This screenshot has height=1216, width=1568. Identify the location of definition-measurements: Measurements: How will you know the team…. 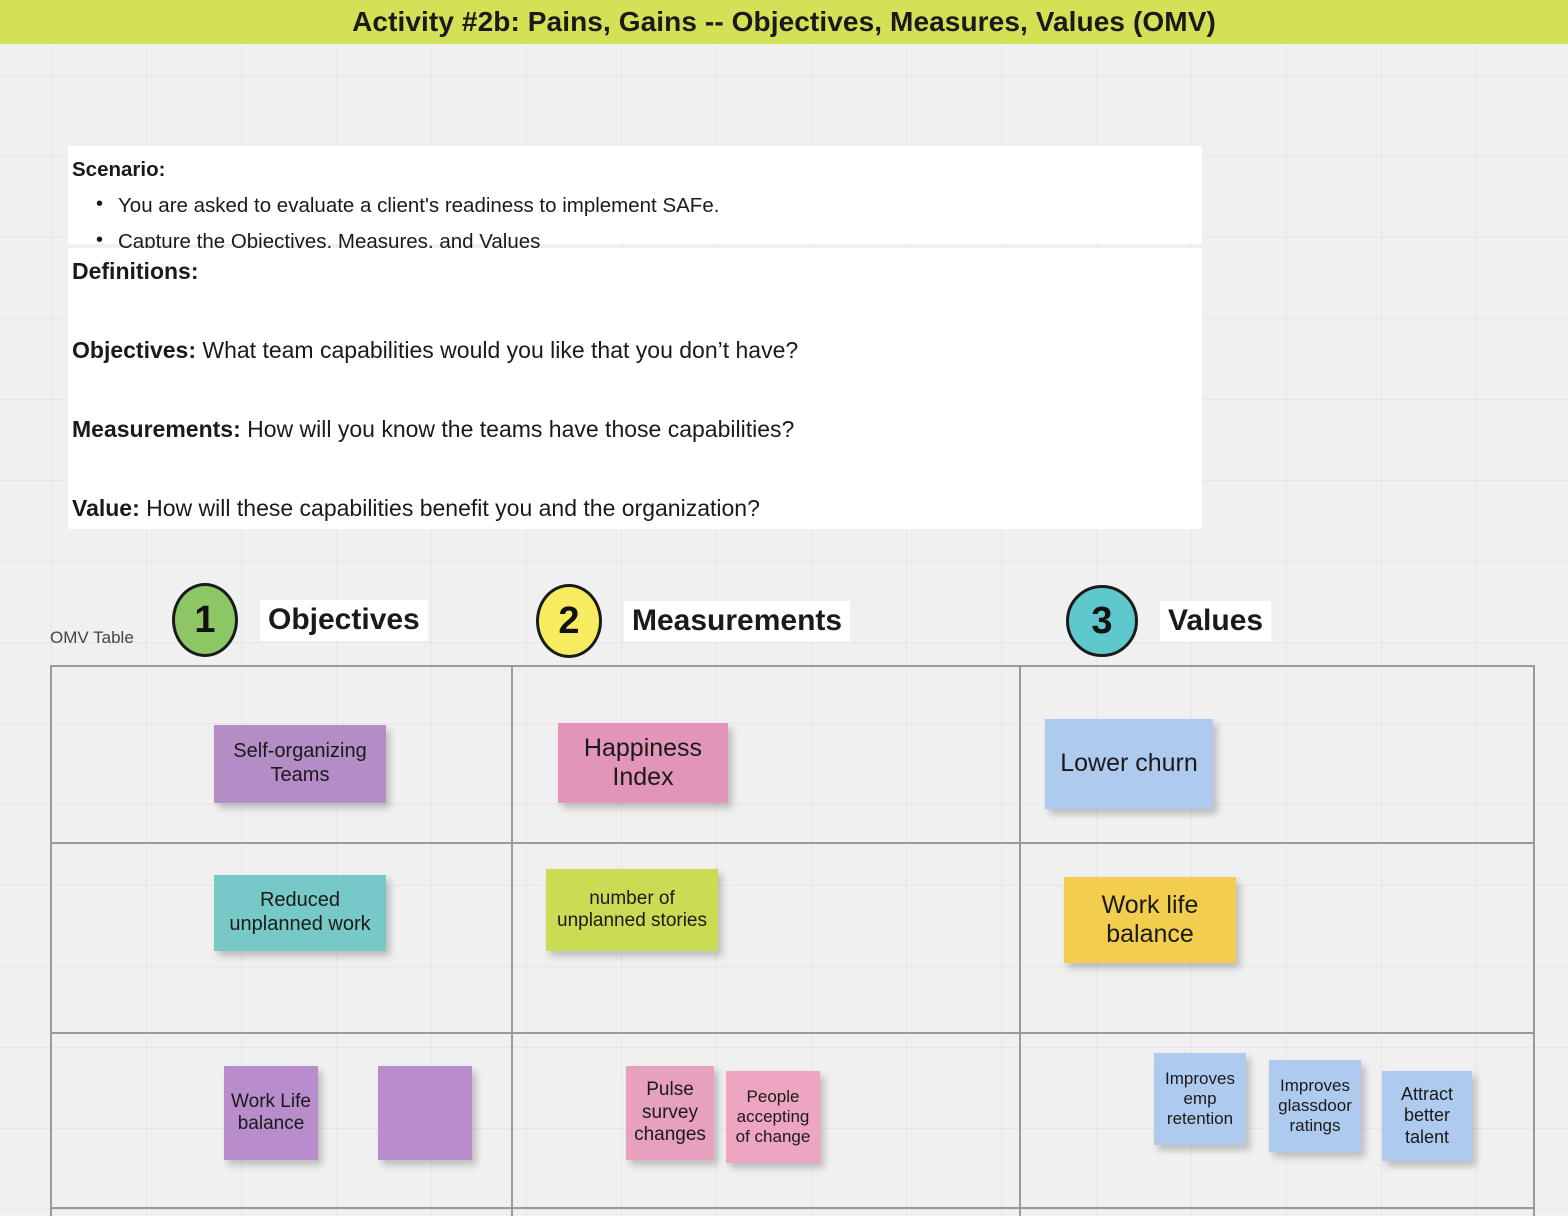
(433, 429).